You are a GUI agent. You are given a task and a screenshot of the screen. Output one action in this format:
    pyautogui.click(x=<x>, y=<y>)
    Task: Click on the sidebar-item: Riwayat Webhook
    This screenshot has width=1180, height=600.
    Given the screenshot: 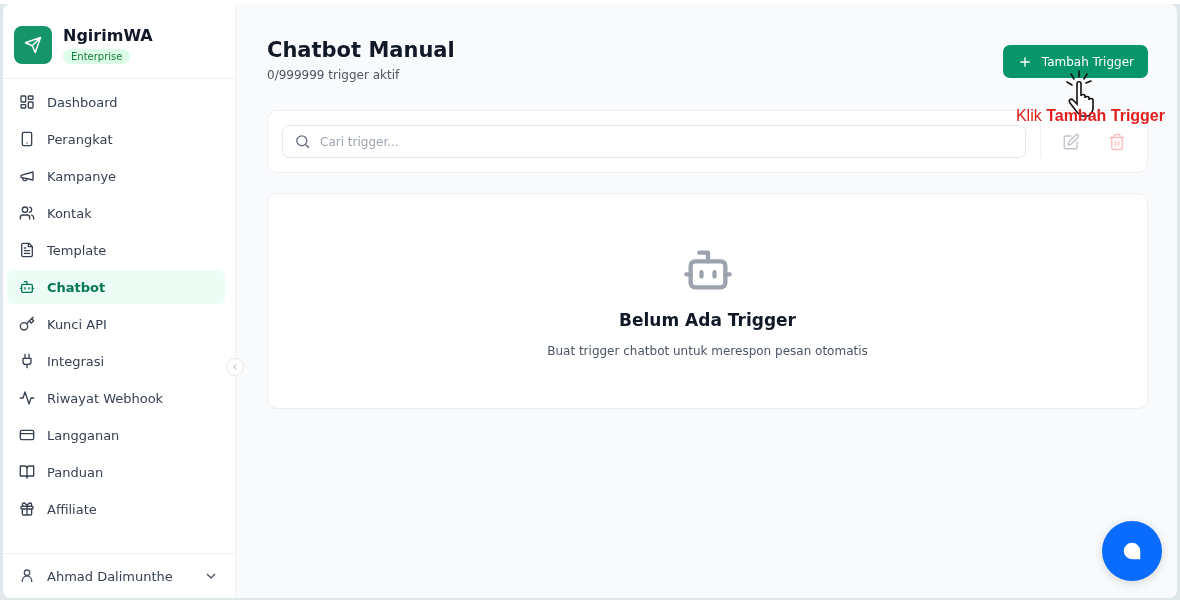 What is the action you would take?
    pyautogui.click(x=116, y=398)
    